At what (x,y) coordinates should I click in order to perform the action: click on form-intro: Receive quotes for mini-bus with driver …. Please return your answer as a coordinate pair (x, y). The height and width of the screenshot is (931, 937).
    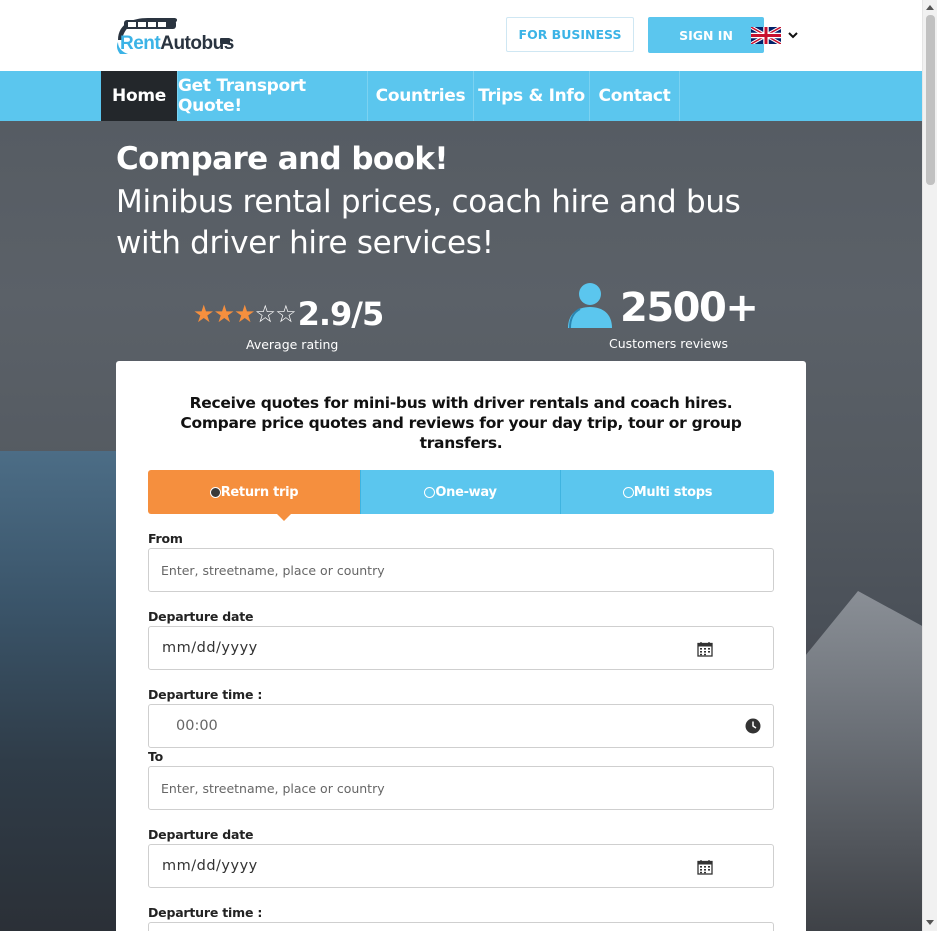
    Looking at the image, I should click on (461, 423).